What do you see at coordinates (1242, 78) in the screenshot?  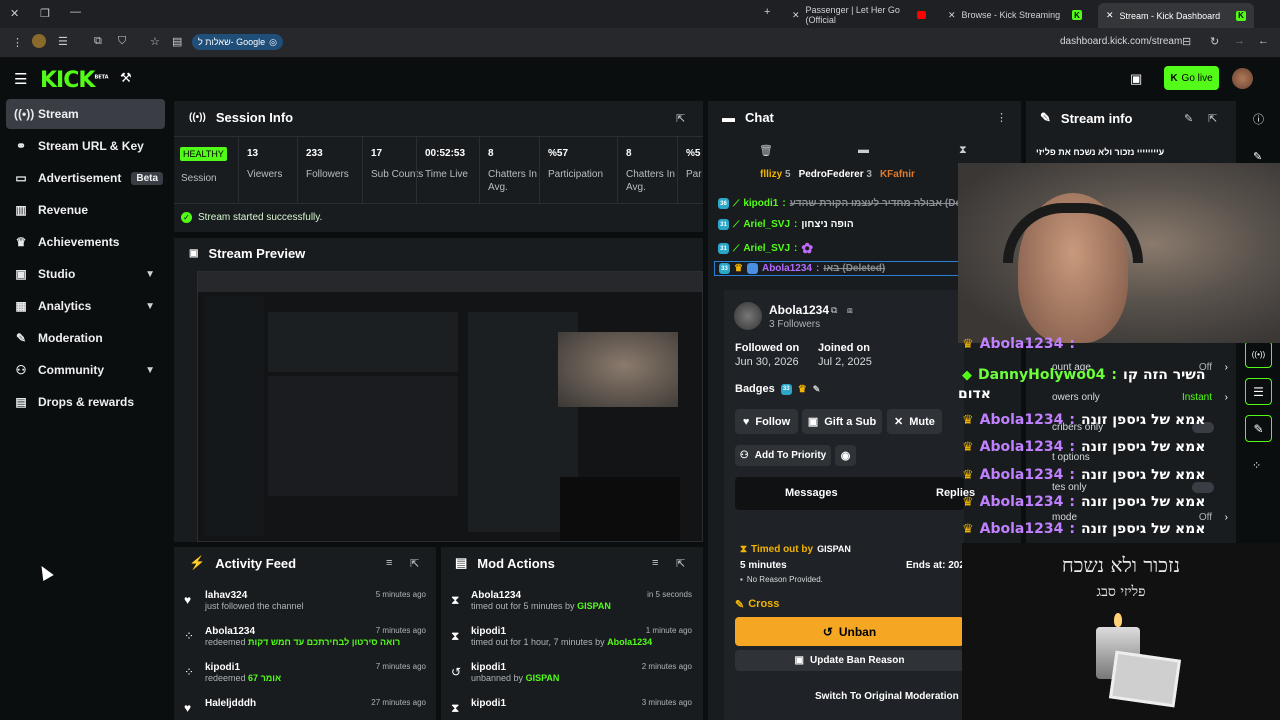 I see `avatar` at bounding box center [1242, 78].